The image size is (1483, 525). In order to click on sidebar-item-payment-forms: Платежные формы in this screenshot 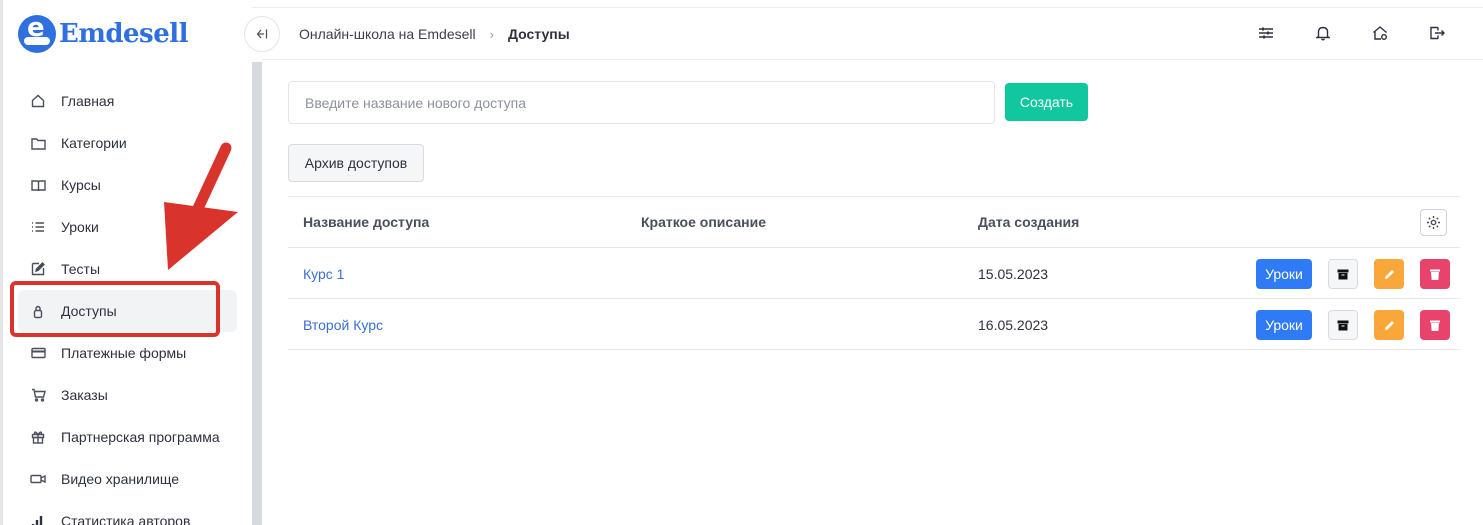, I will do `click(127, 353)`.